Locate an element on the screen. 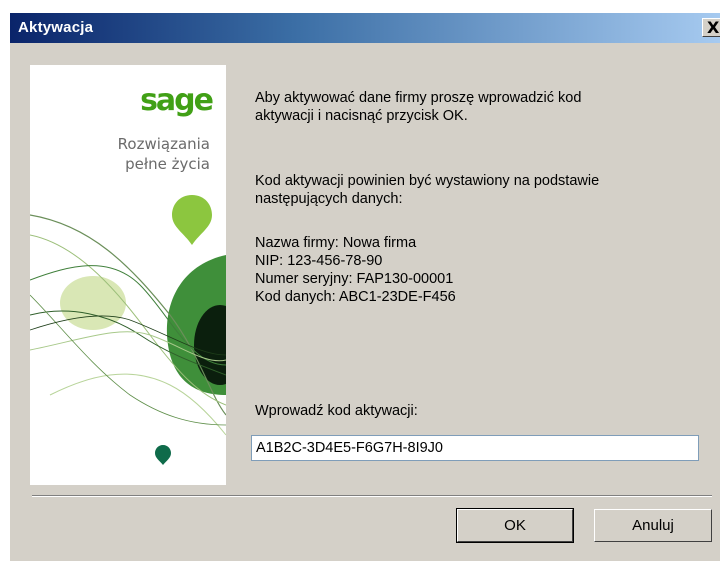 This screenshot has height=561, width=720. window-title: Aktywacja is located at coordinates (56, 27).